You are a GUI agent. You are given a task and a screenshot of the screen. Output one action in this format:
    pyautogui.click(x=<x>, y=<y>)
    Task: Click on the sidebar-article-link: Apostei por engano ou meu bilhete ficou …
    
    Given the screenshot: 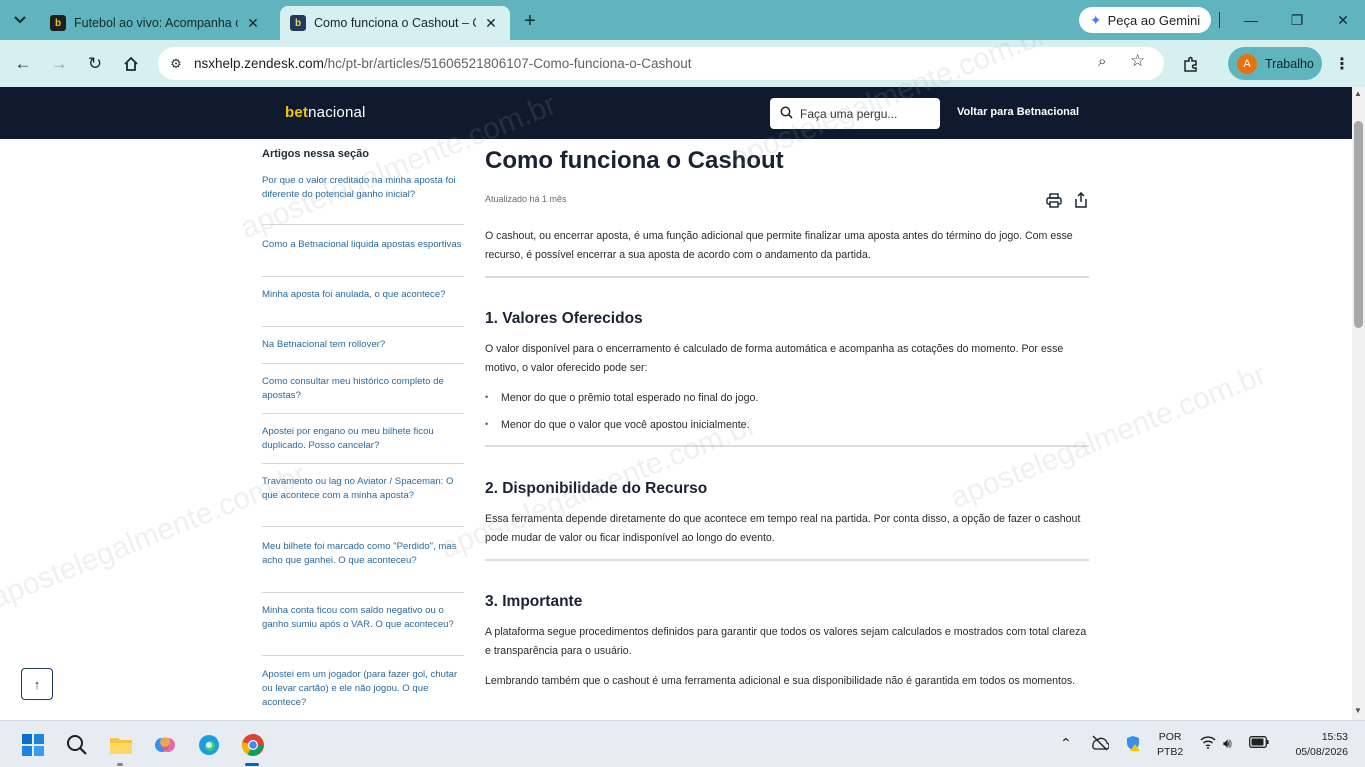 What is the action you would take?
    pyautogui.click(x=363, y=439)
    